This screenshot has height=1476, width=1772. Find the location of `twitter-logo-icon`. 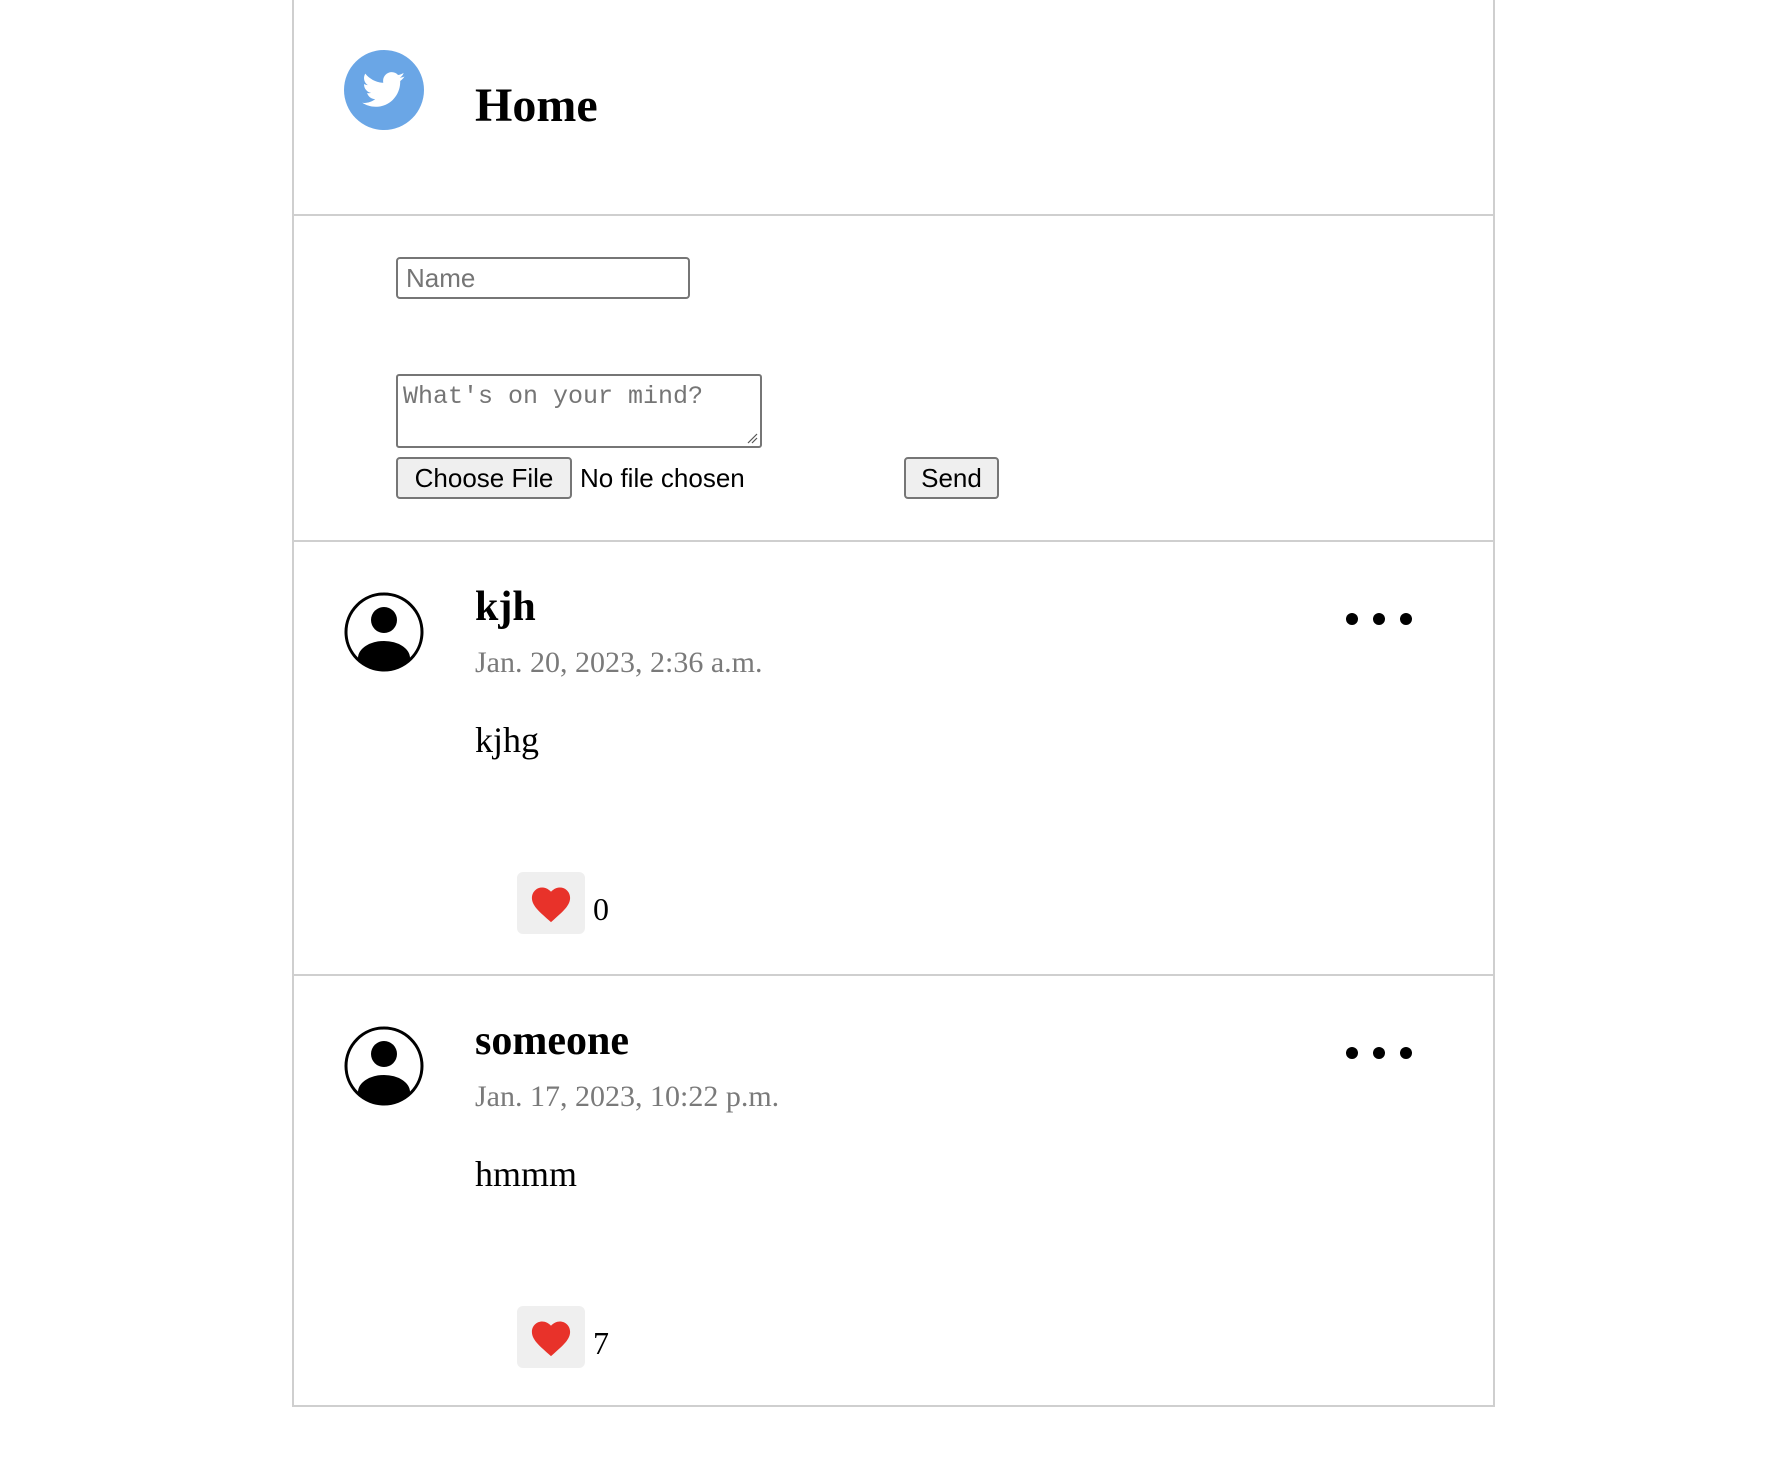

twitter-logo-icon is located at coordinates (384, 90).